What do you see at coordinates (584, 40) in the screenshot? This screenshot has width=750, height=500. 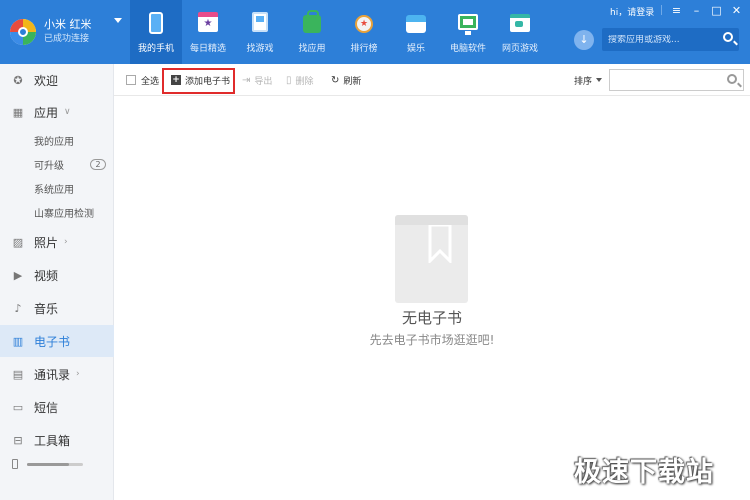 I see `download-icon: ↓` at bounding box center [584, 40].